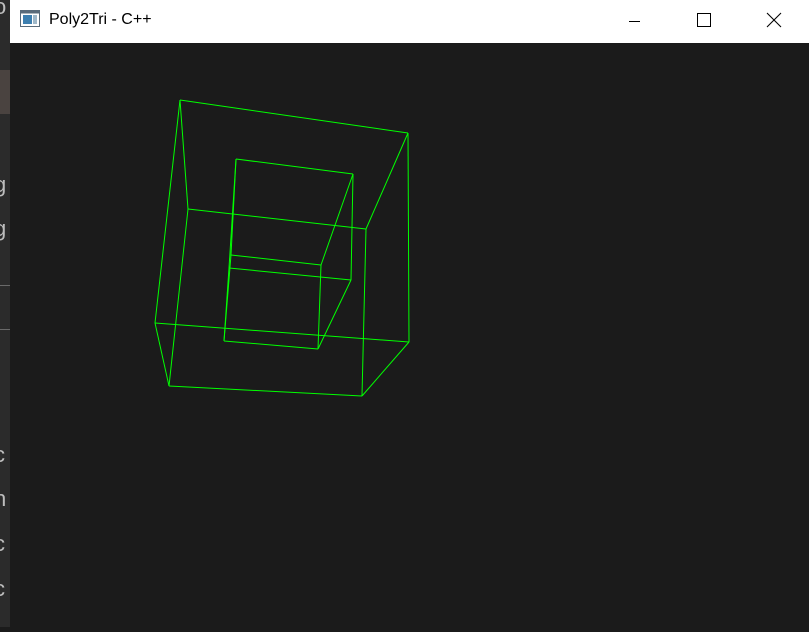 This screenshot has height=632, width=809. What do you see at coordinates (409, 21) in the screenshot?
I see `title-bar: Poly2Tri - C++` at bounding box center [409, 21].